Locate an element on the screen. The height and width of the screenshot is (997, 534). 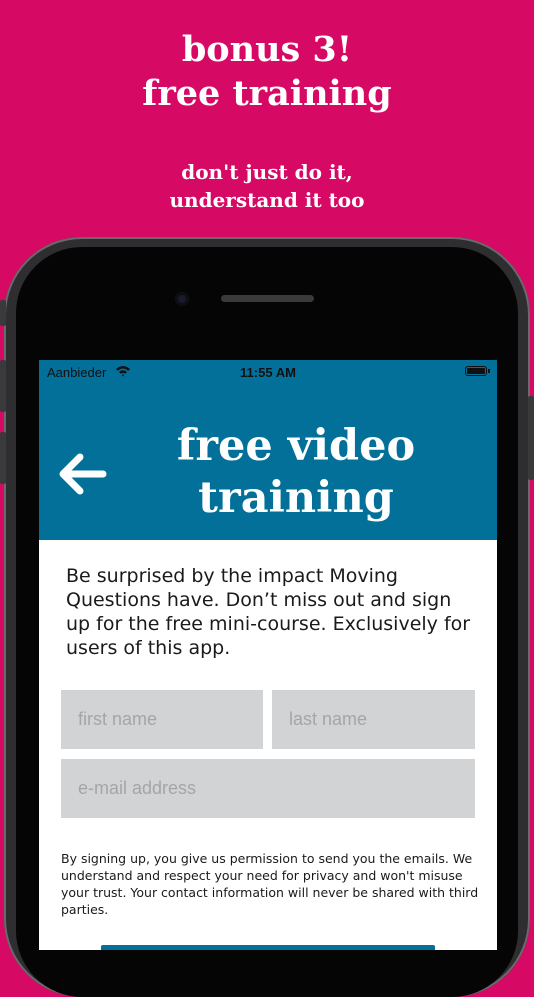
submit-button is located at coordinates (268, 947).